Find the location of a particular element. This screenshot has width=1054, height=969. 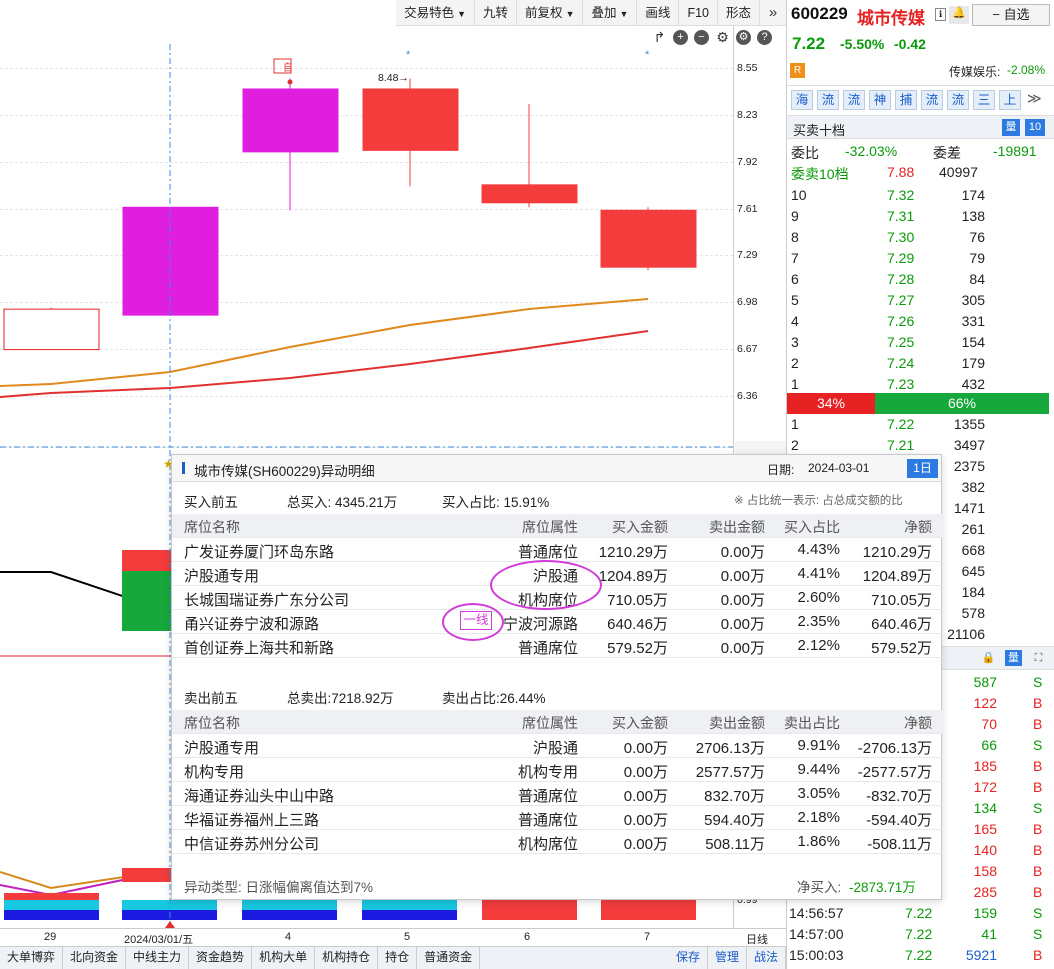

feature-tab-8: 上 is located at coordinates (1010, 100).